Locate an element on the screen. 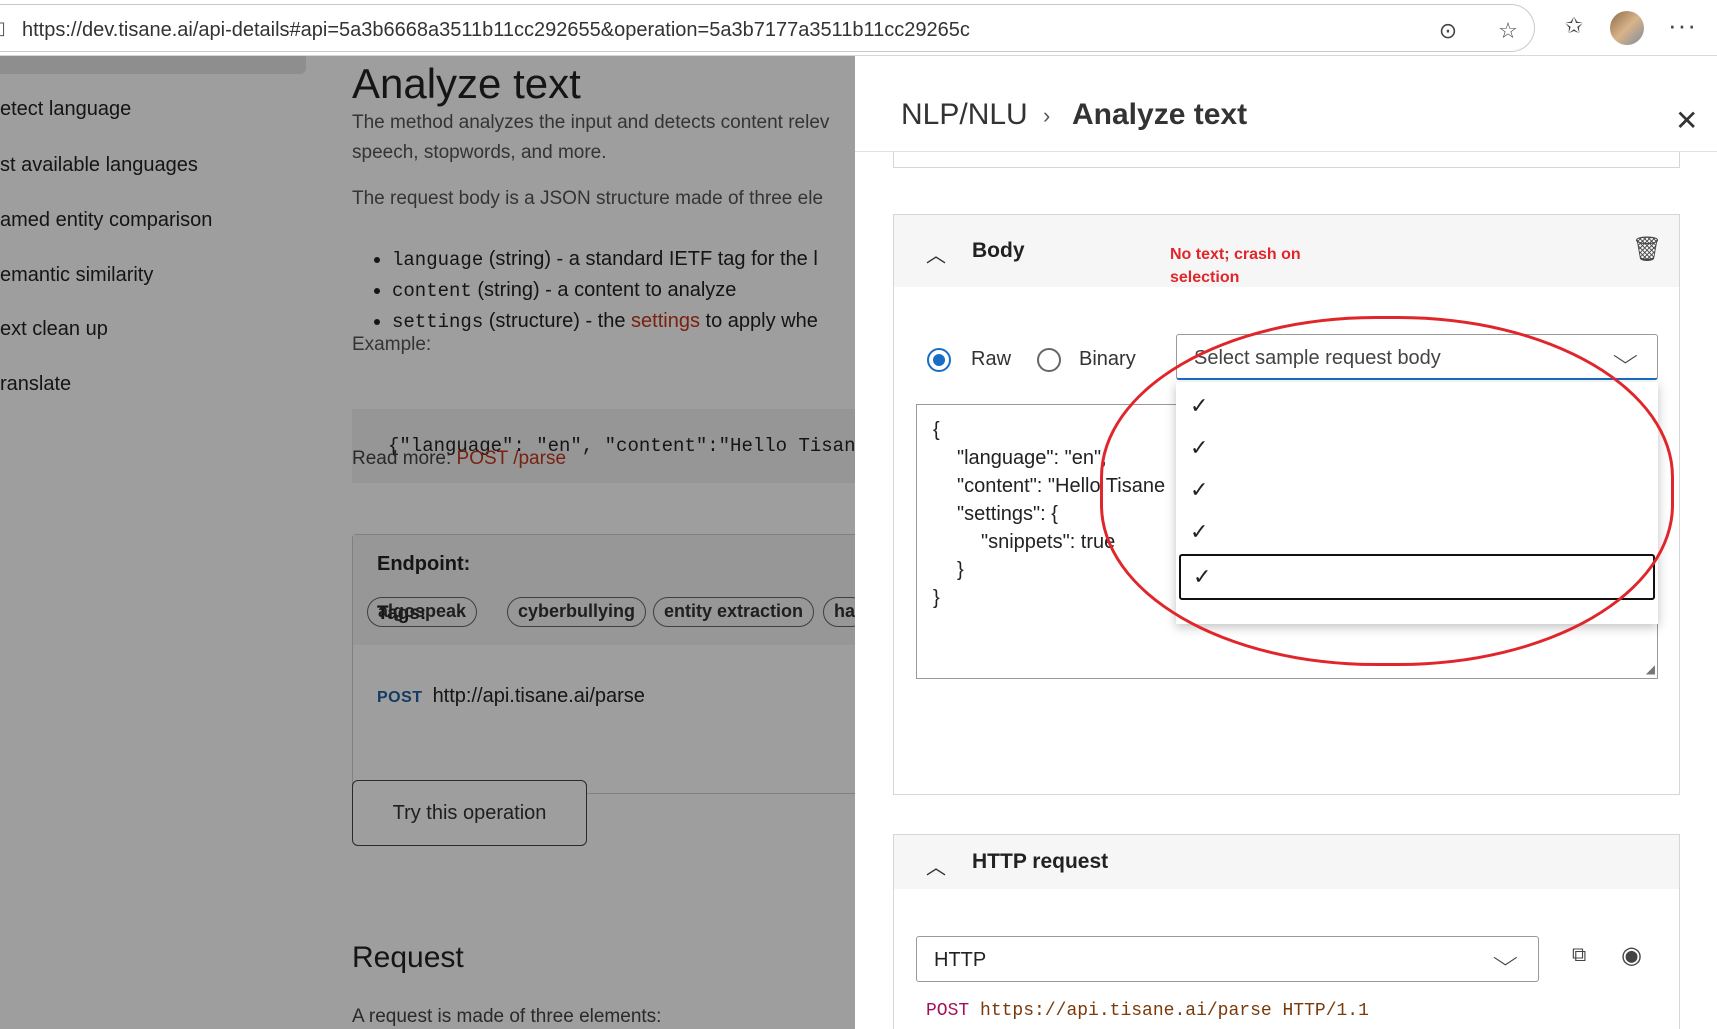 The width and height of the screenshot is (1717, 1029). lock-icon: ▯ is located at coordinates (3, 28).